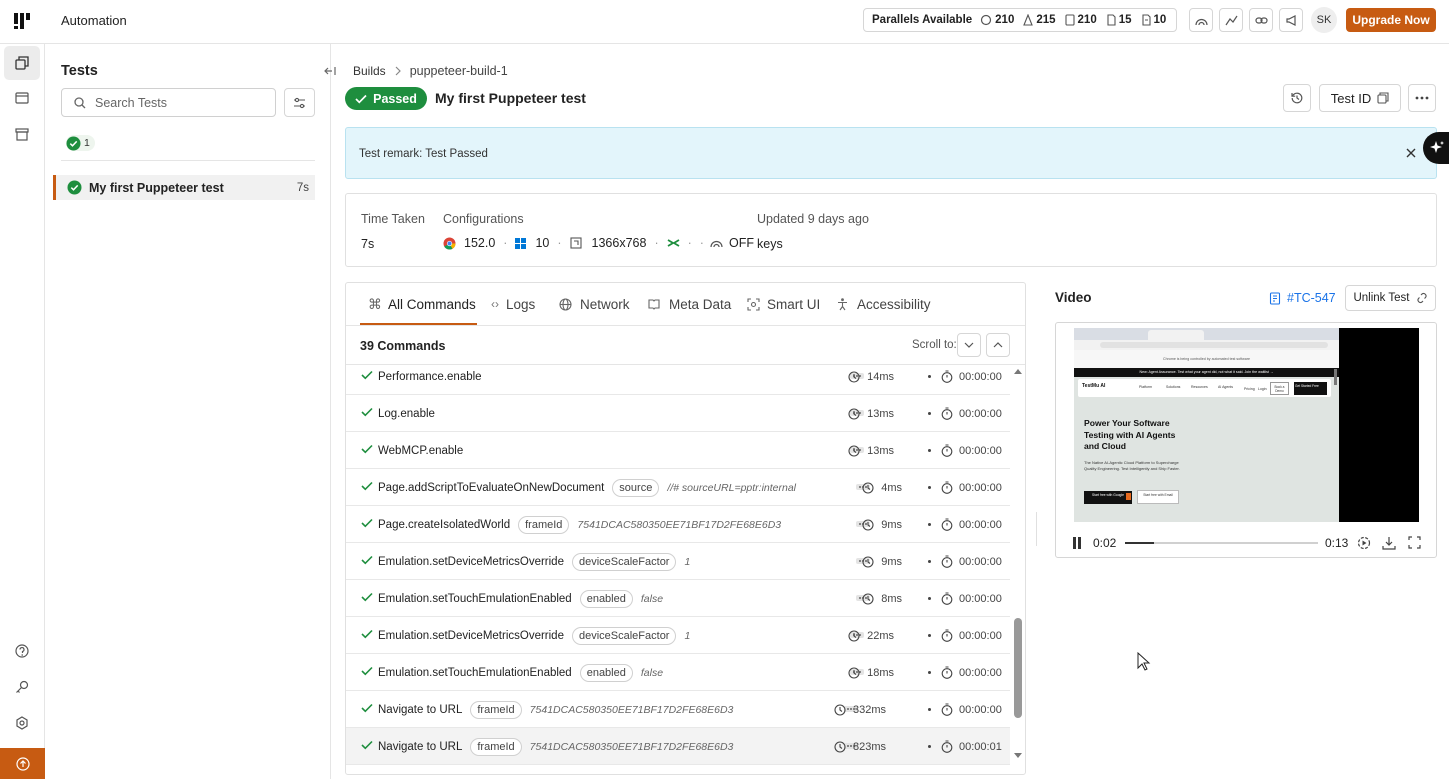 The width and height of the screenshot is (1449, 779). I want to click on book-icon, so click(654, 304).